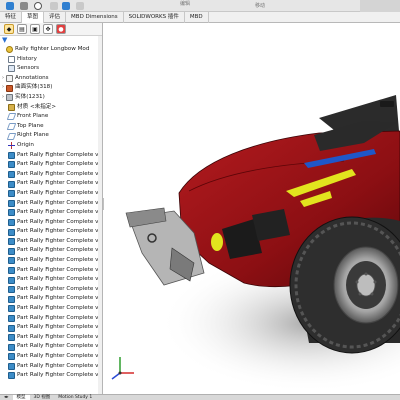  I want to click on tree-item-label: Origin, so click(25, 144).